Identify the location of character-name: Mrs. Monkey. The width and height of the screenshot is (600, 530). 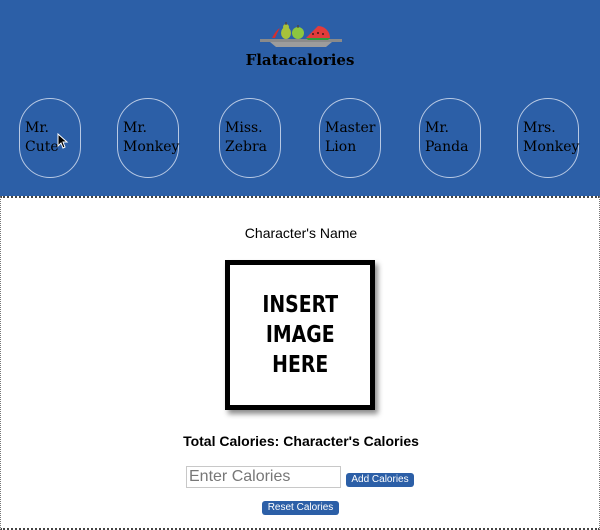
(551, 137).